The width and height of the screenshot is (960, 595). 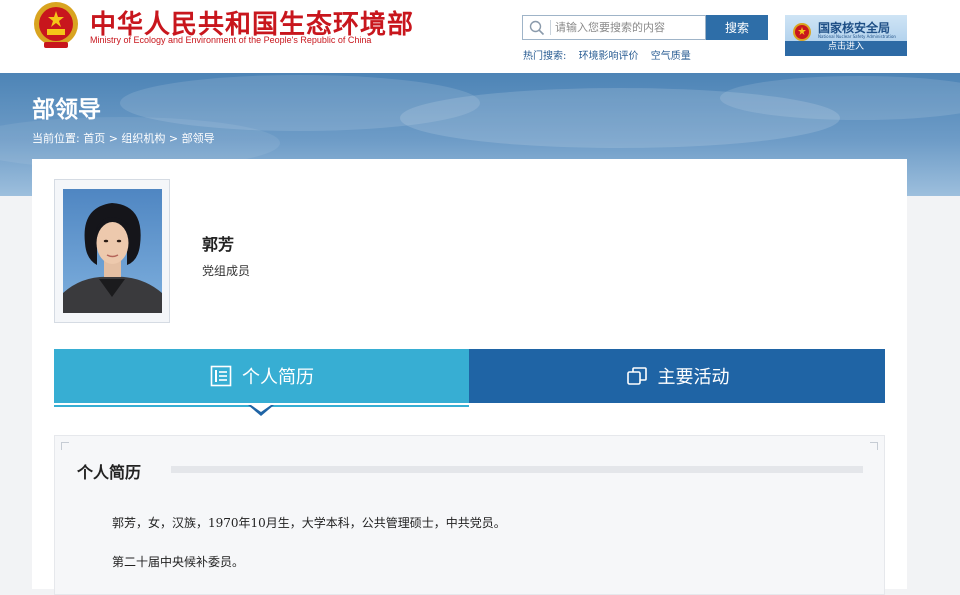 I want to click on resume-line: 郭芳，女，汉族，1970年10月生，大学本科，公共管理硕士，中共党员。, so click(x=309, y=523).